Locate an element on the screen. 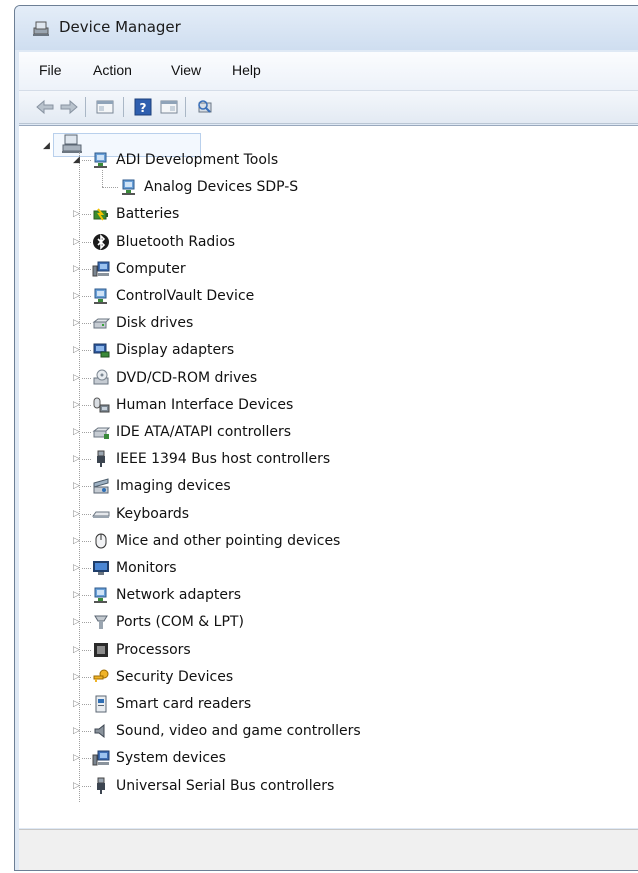 This screenshot has width=638, height=873. tree-node: Processors is located at coordinates (141, 650).